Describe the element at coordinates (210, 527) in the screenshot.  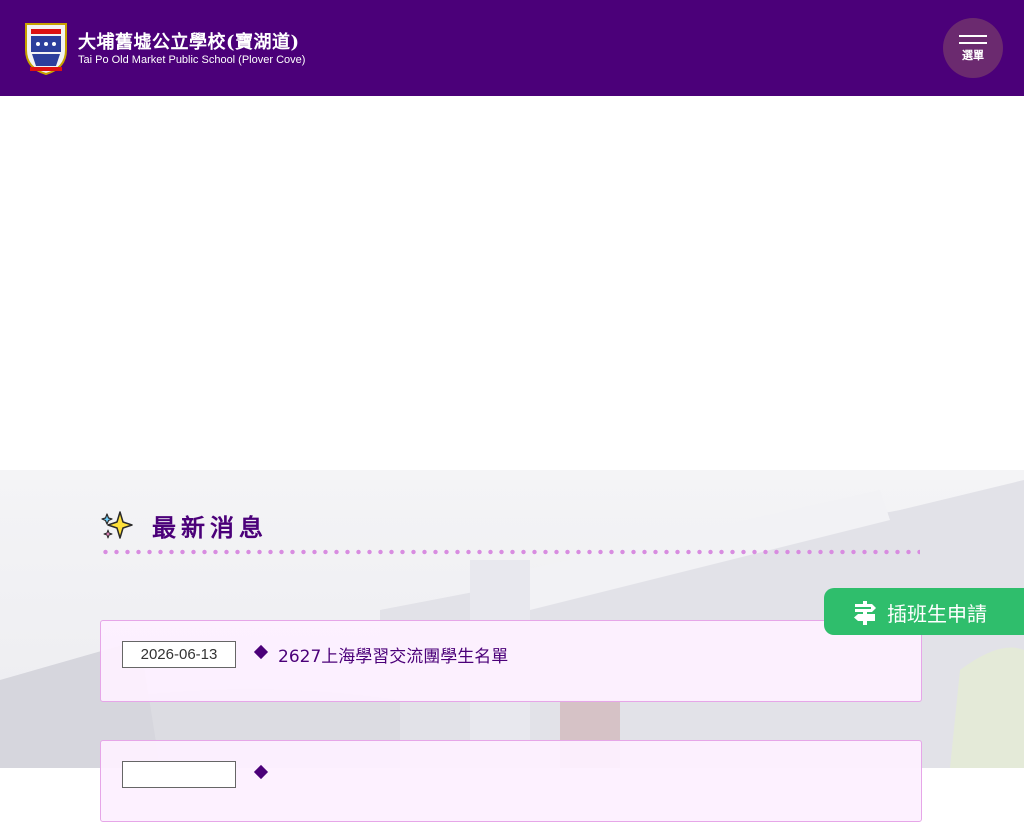
I see `news-title: 最新消息` at that location.